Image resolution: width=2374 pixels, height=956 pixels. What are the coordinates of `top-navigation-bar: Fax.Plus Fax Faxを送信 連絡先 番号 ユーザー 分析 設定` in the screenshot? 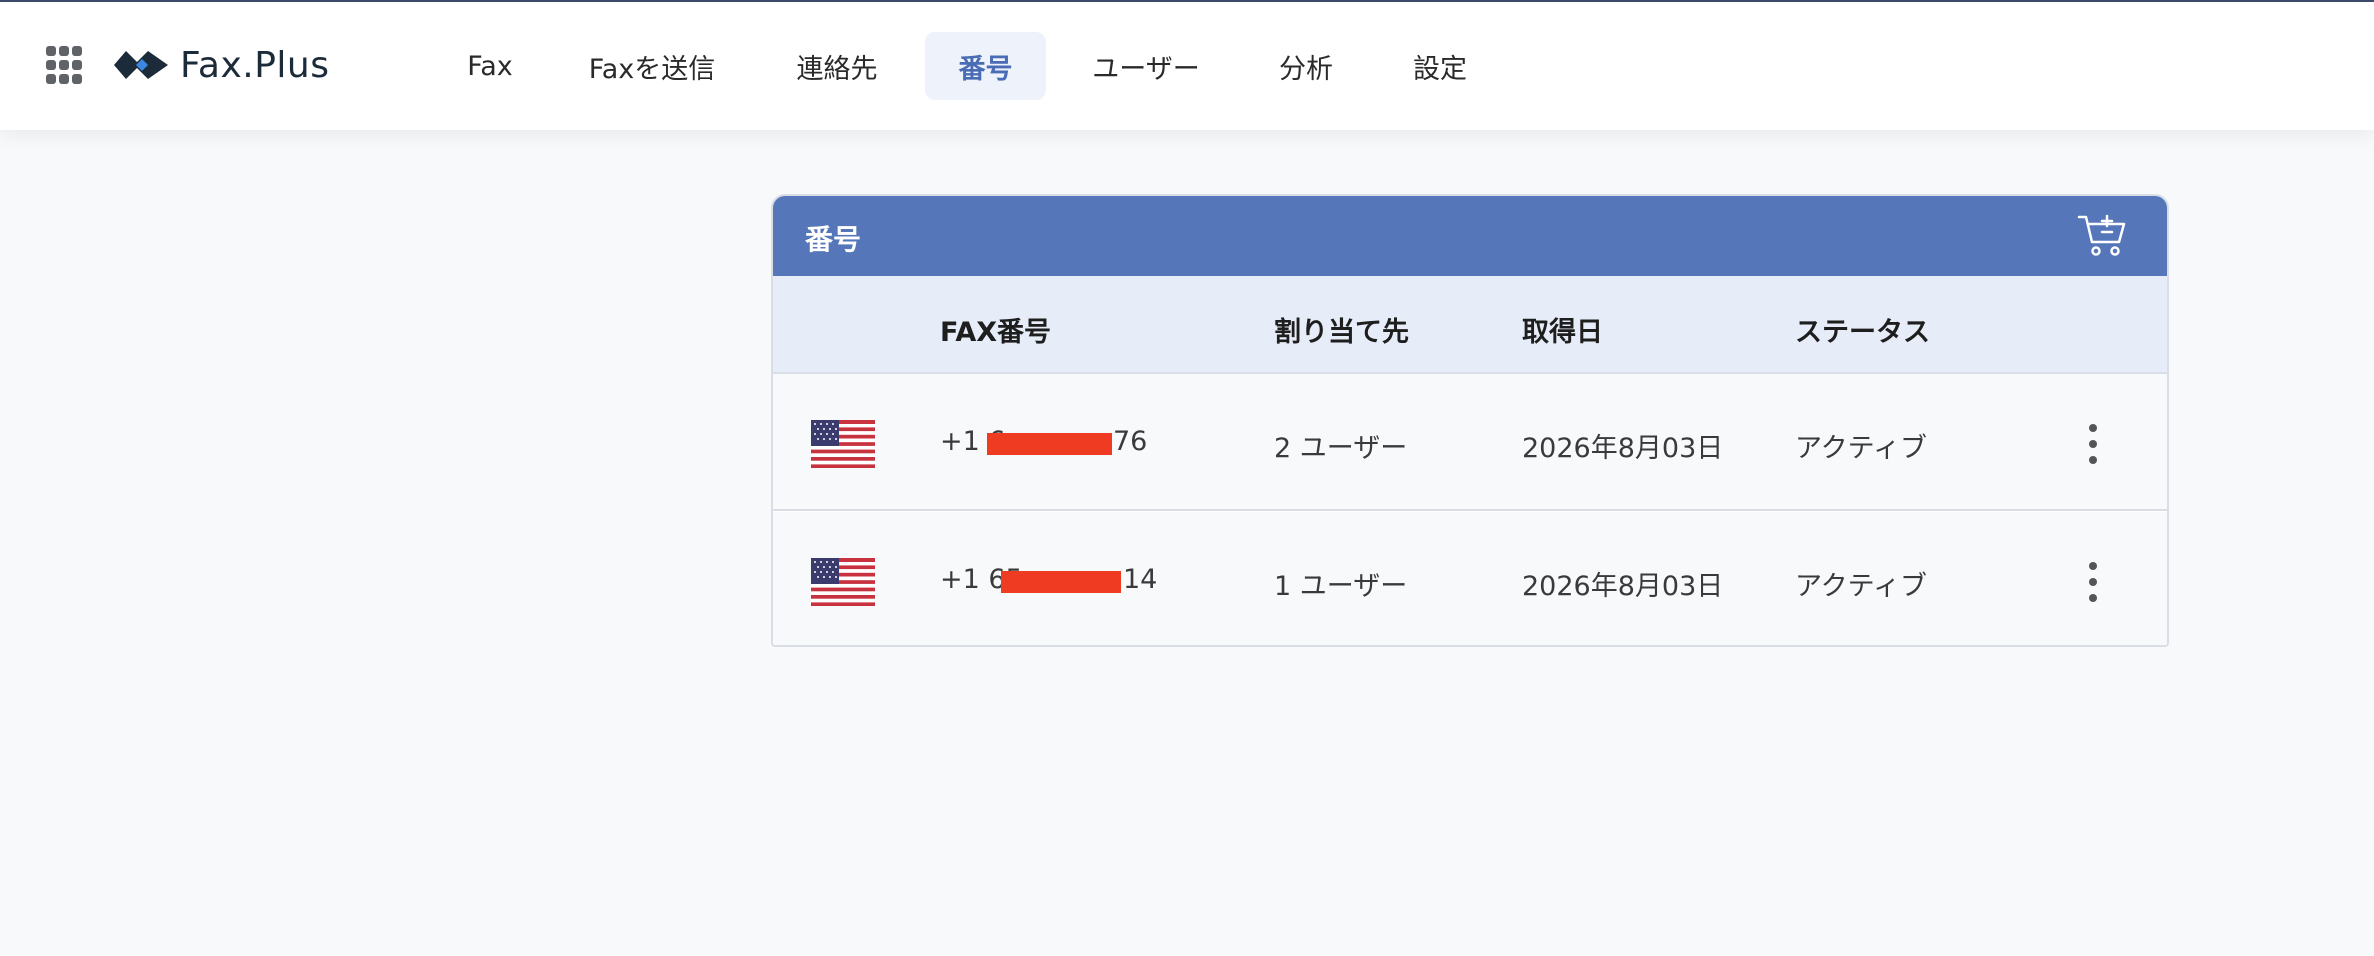 It's located at (1187, 66).